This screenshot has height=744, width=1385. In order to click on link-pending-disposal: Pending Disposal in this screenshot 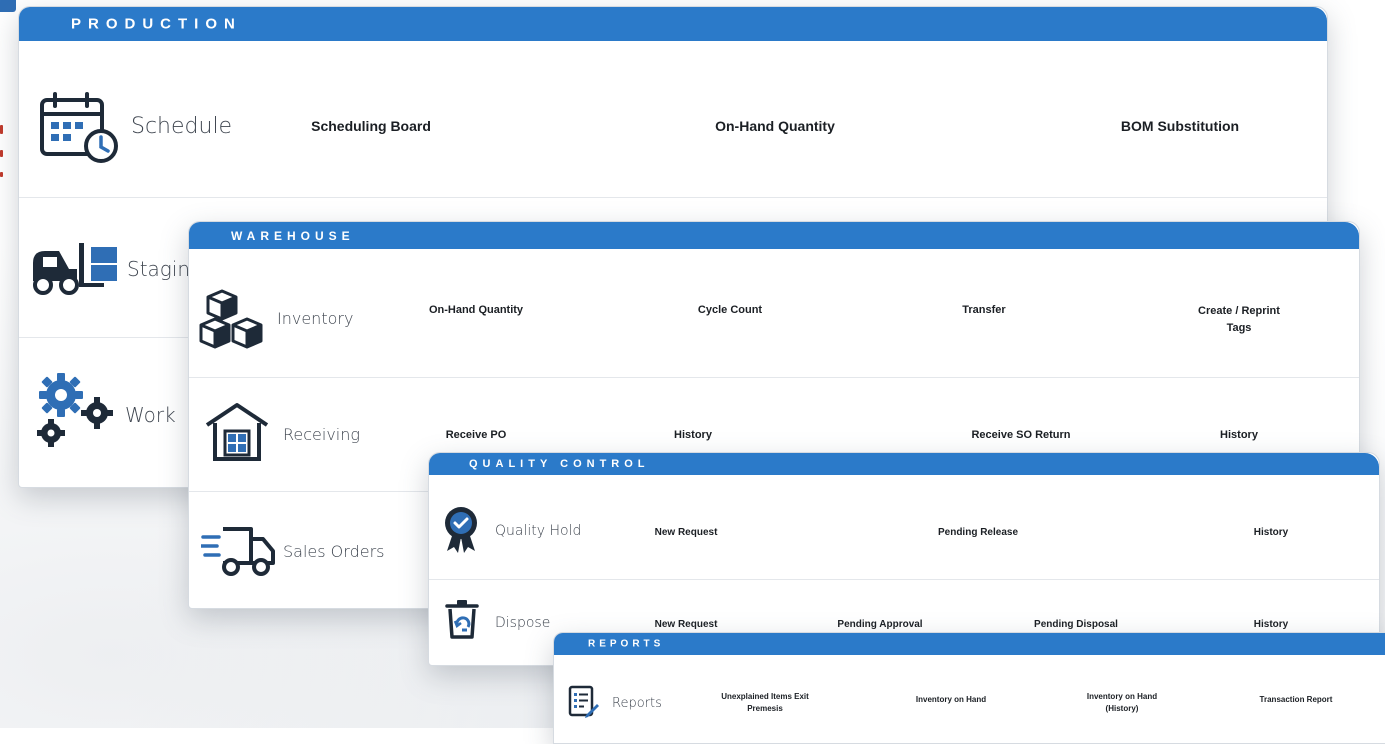, I will do `click(1076, 624)`.